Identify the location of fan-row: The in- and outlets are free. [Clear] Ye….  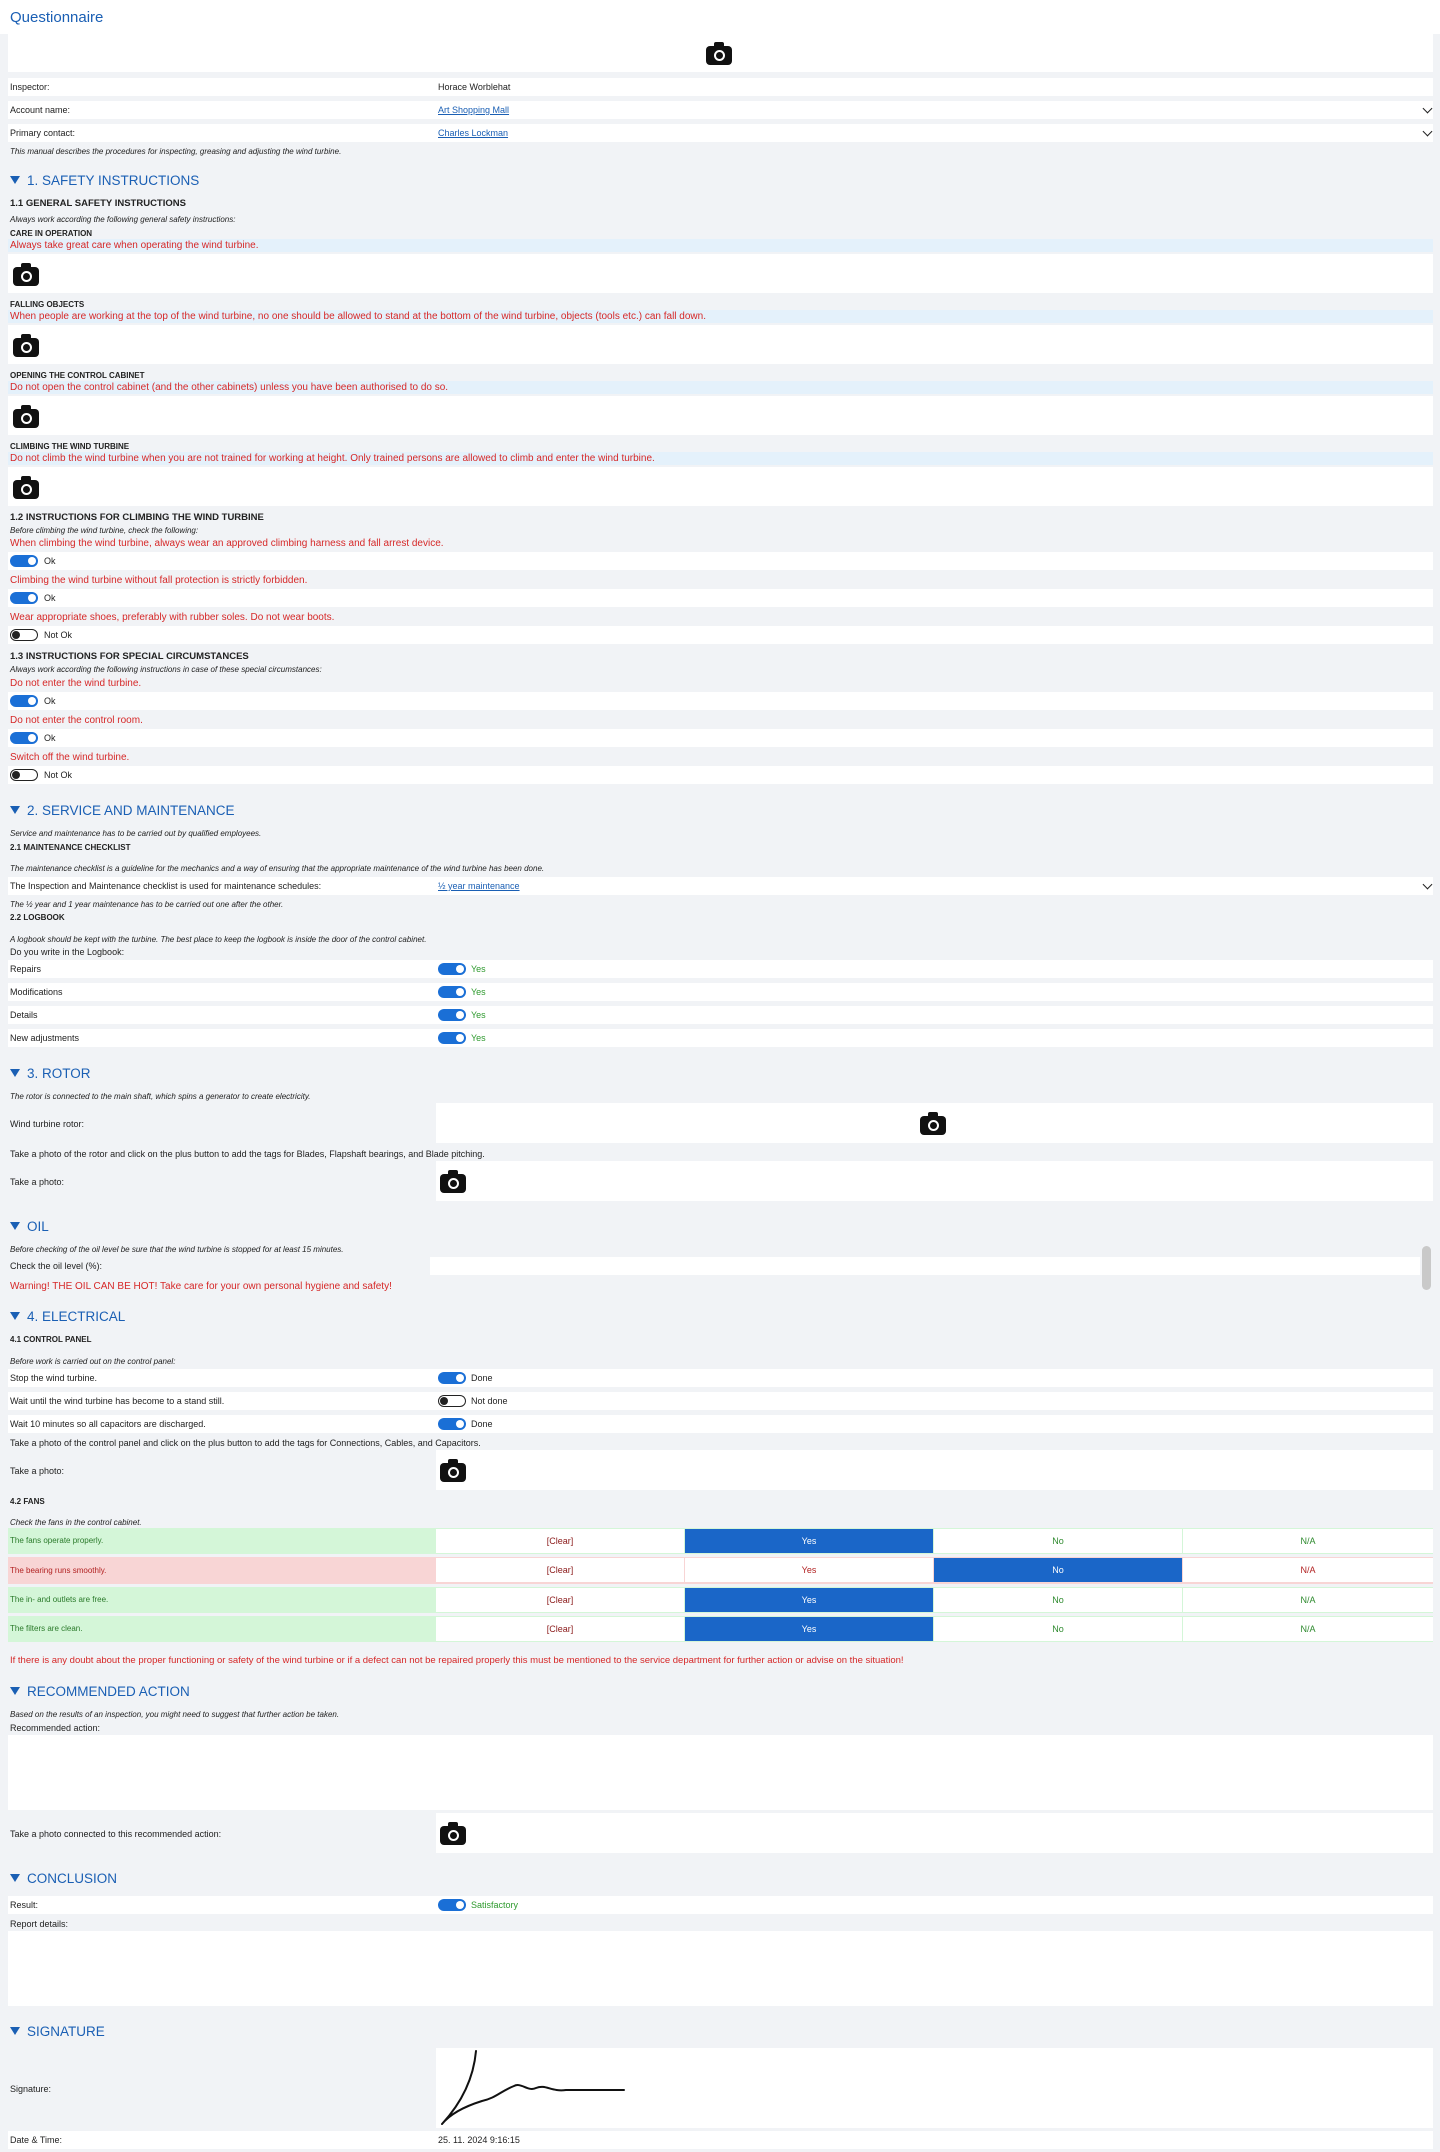
(720, 1600).